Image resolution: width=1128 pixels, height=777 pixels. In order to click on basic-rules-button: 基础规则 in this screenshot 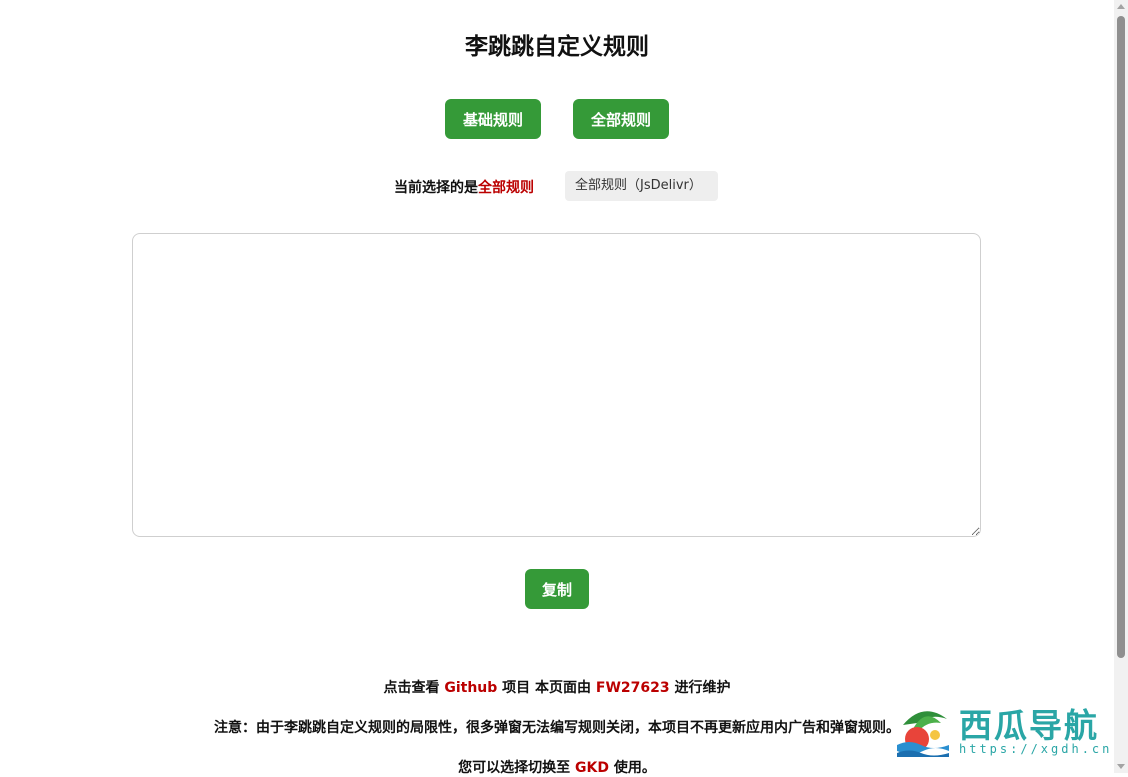, I will do `click(493, 119)`.